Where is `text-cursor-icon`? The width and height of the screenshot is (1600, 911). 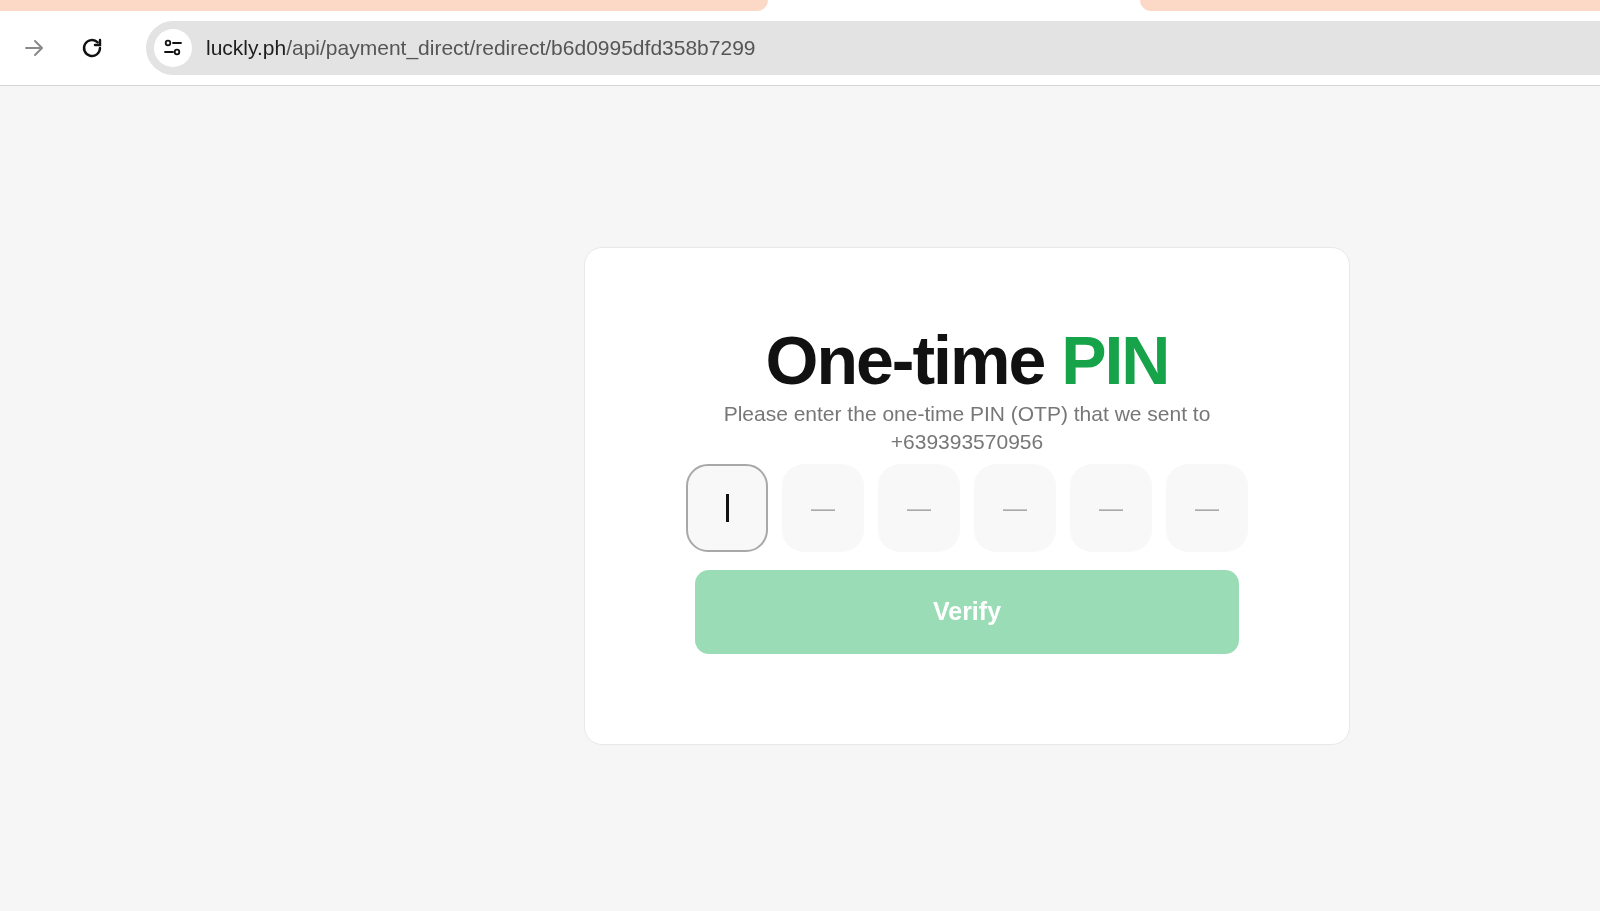
text-cursor-icon is located at coordinates (727, 508).